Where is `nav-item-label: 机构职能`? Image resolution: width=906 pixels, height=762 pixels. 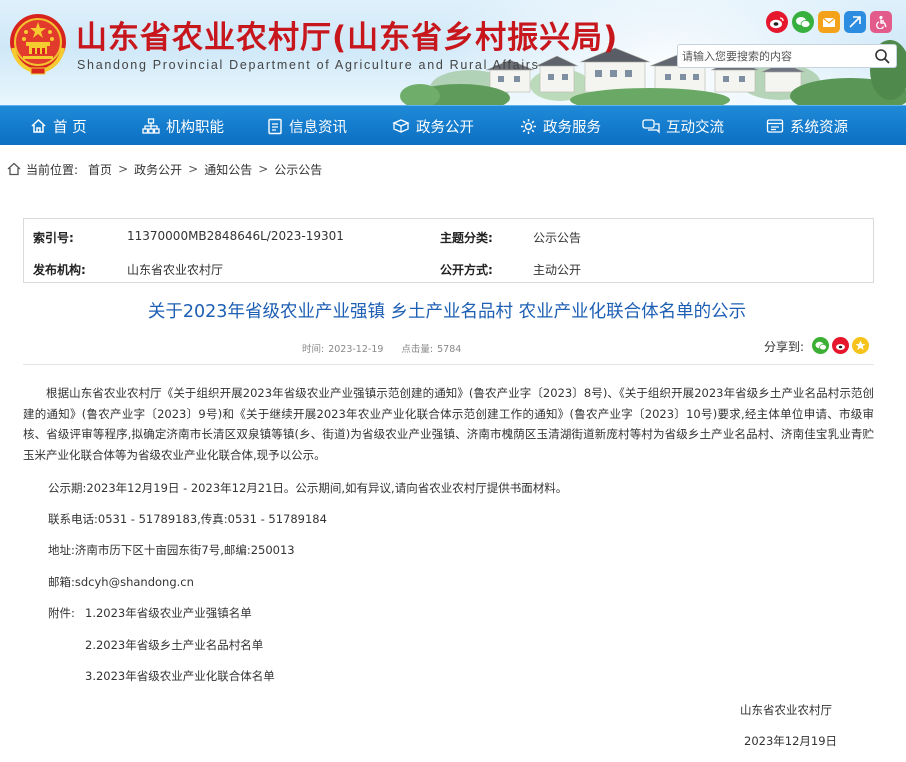
nav-item-label: 机构职能 is located at coordinates (195, 127).